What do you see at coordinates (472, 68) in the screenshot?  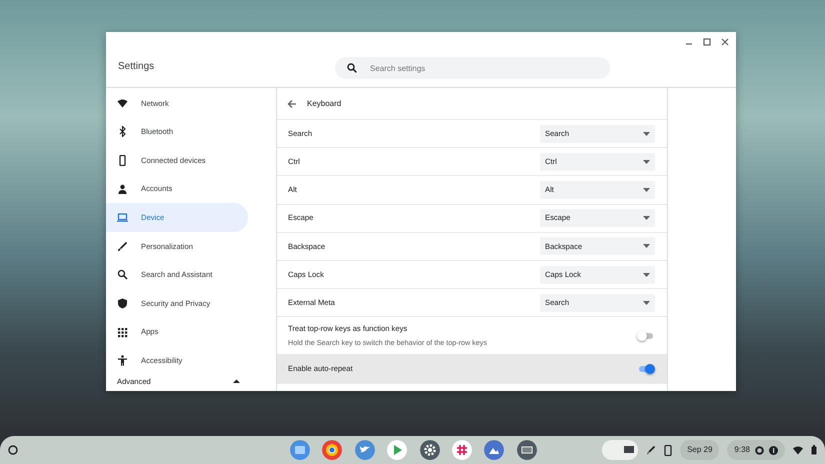 I see `search-field: Search settings` at bounding box center [472, 68].